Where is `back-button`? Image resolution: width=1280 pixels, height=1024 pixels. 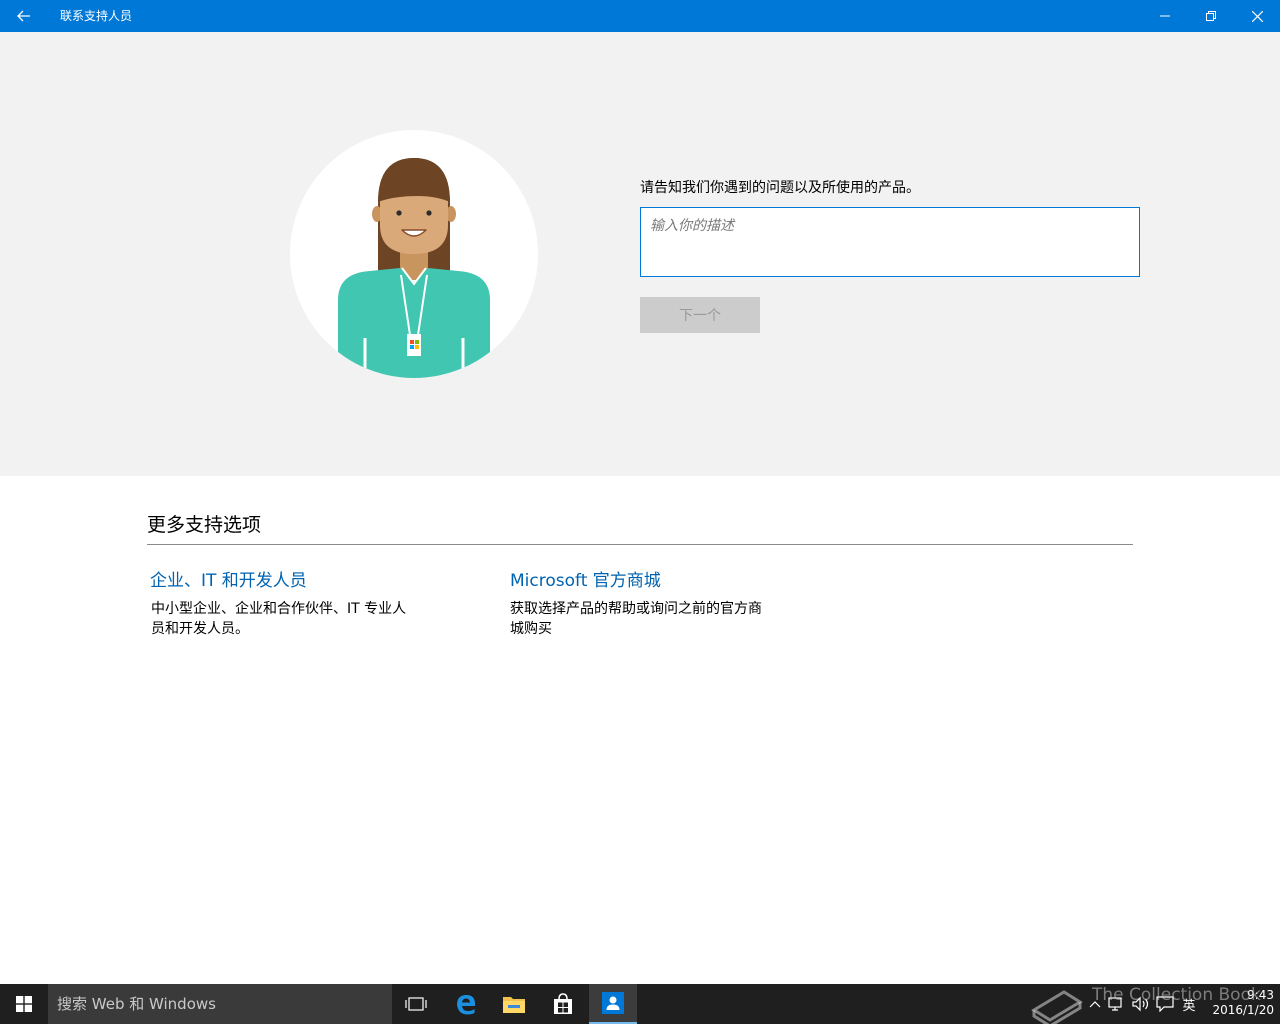 back-button is located at coordinates (24, 16).